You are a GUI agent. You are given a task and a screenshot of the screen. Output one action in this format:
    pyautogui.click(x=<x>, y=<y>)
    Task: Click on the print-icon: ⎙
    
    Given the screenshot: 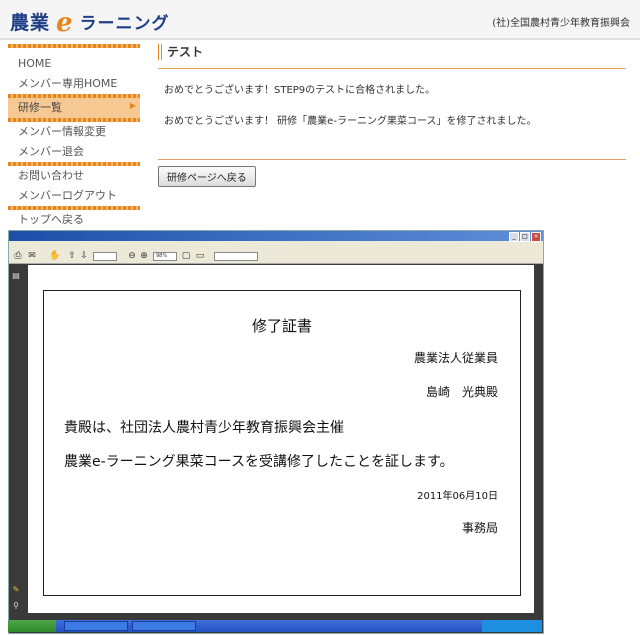 What is the action you would take?
    pyautogui.click(x=18, y=256)
    